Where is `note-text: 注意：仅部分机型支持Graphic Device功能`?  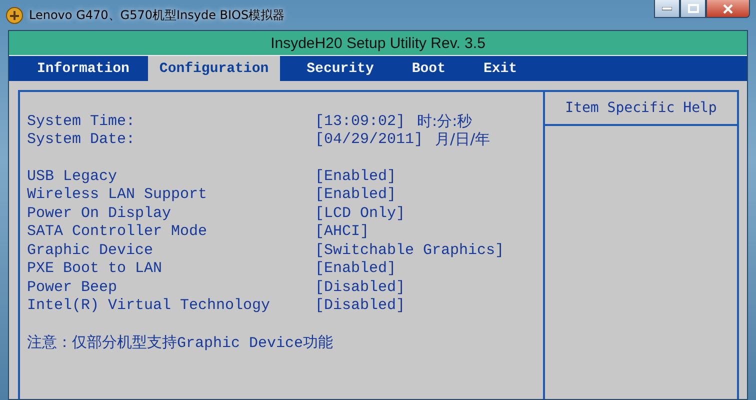
note-text: 注意：仅部分机型支持Graphic Device功能 is located at coordinates (180, 343).